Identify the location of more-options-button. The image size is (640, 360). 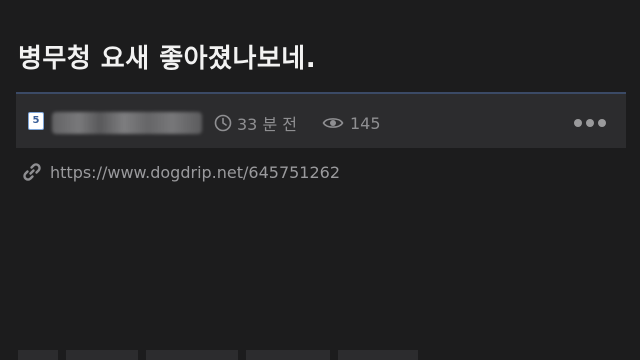
(590, 123).